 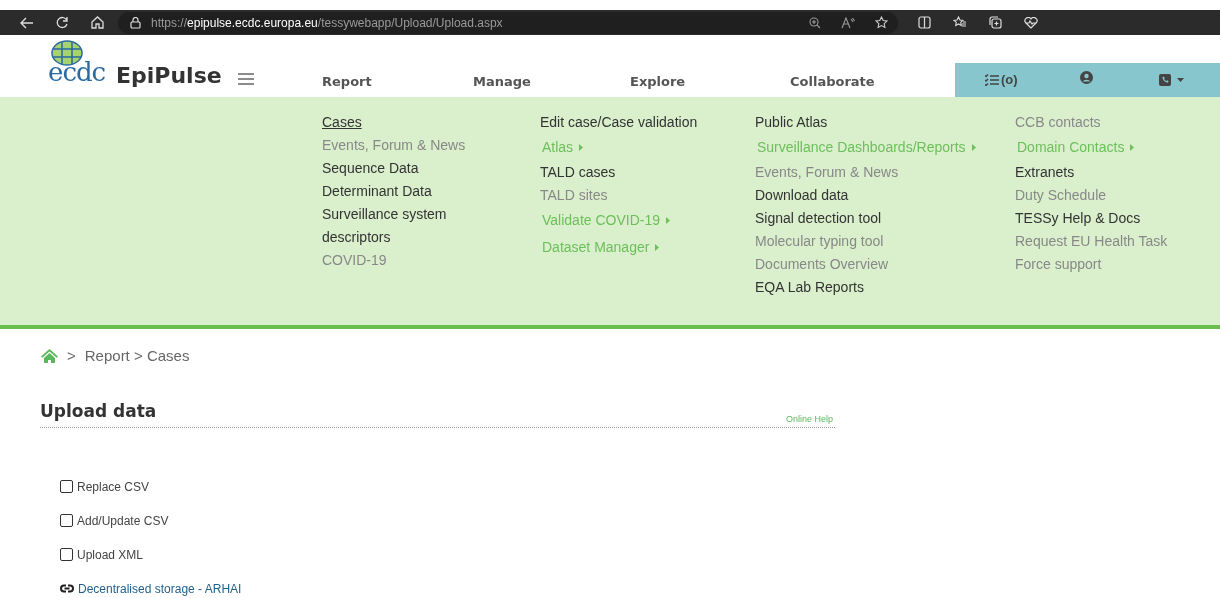 What do you see at coordinates (97, 22) in the screenshot?
I see `home-icon` at bounding box center [97, 22].